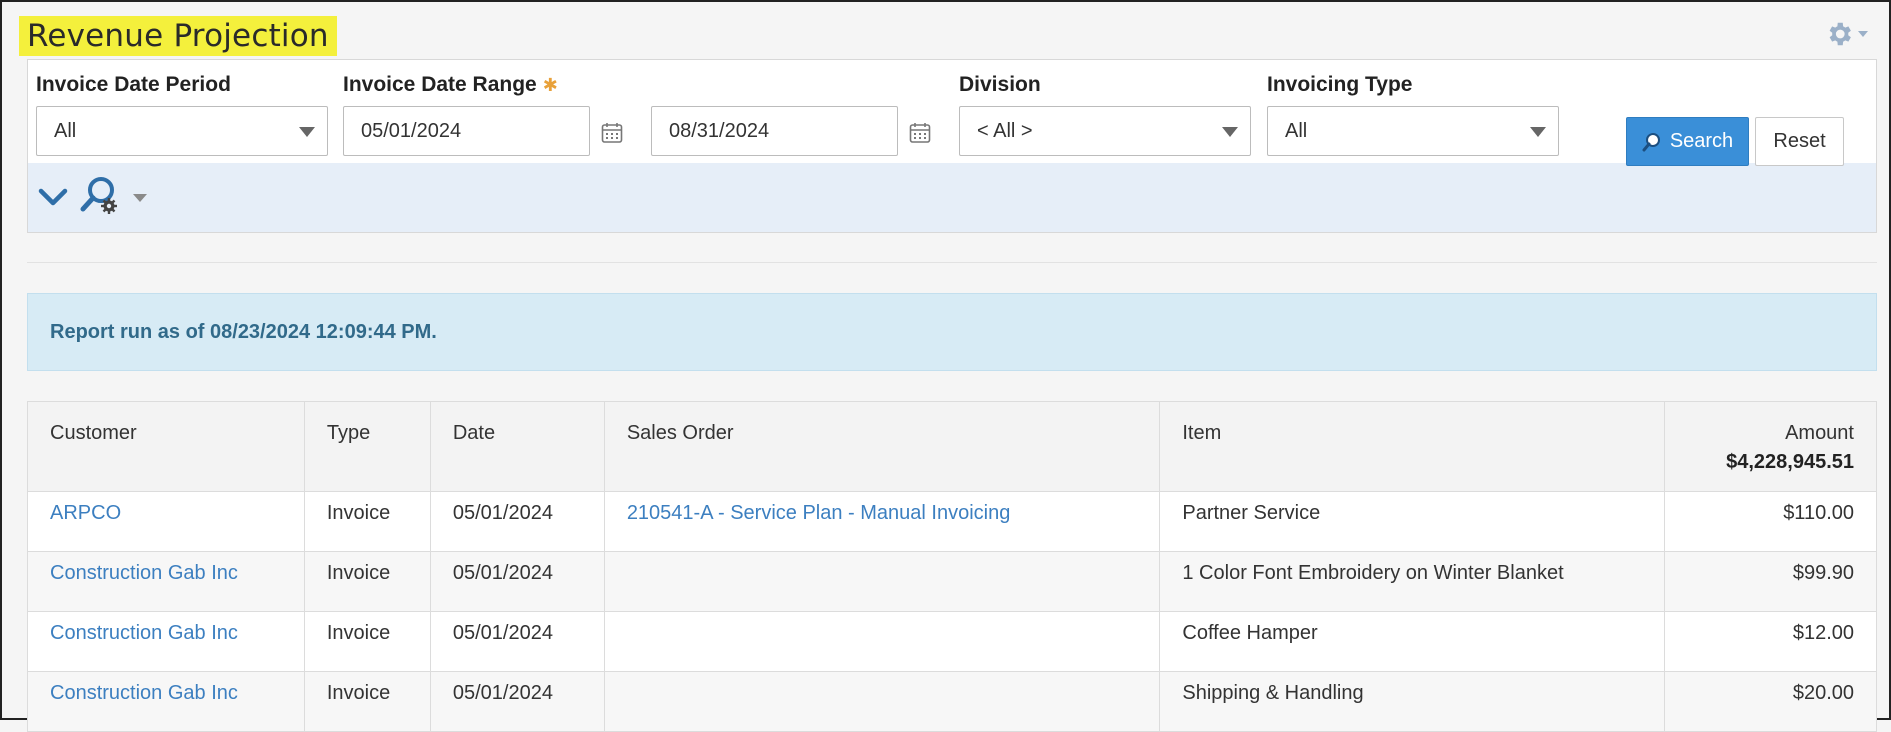  I want to click on invoicing-type-select: All, so click(1413, 131).